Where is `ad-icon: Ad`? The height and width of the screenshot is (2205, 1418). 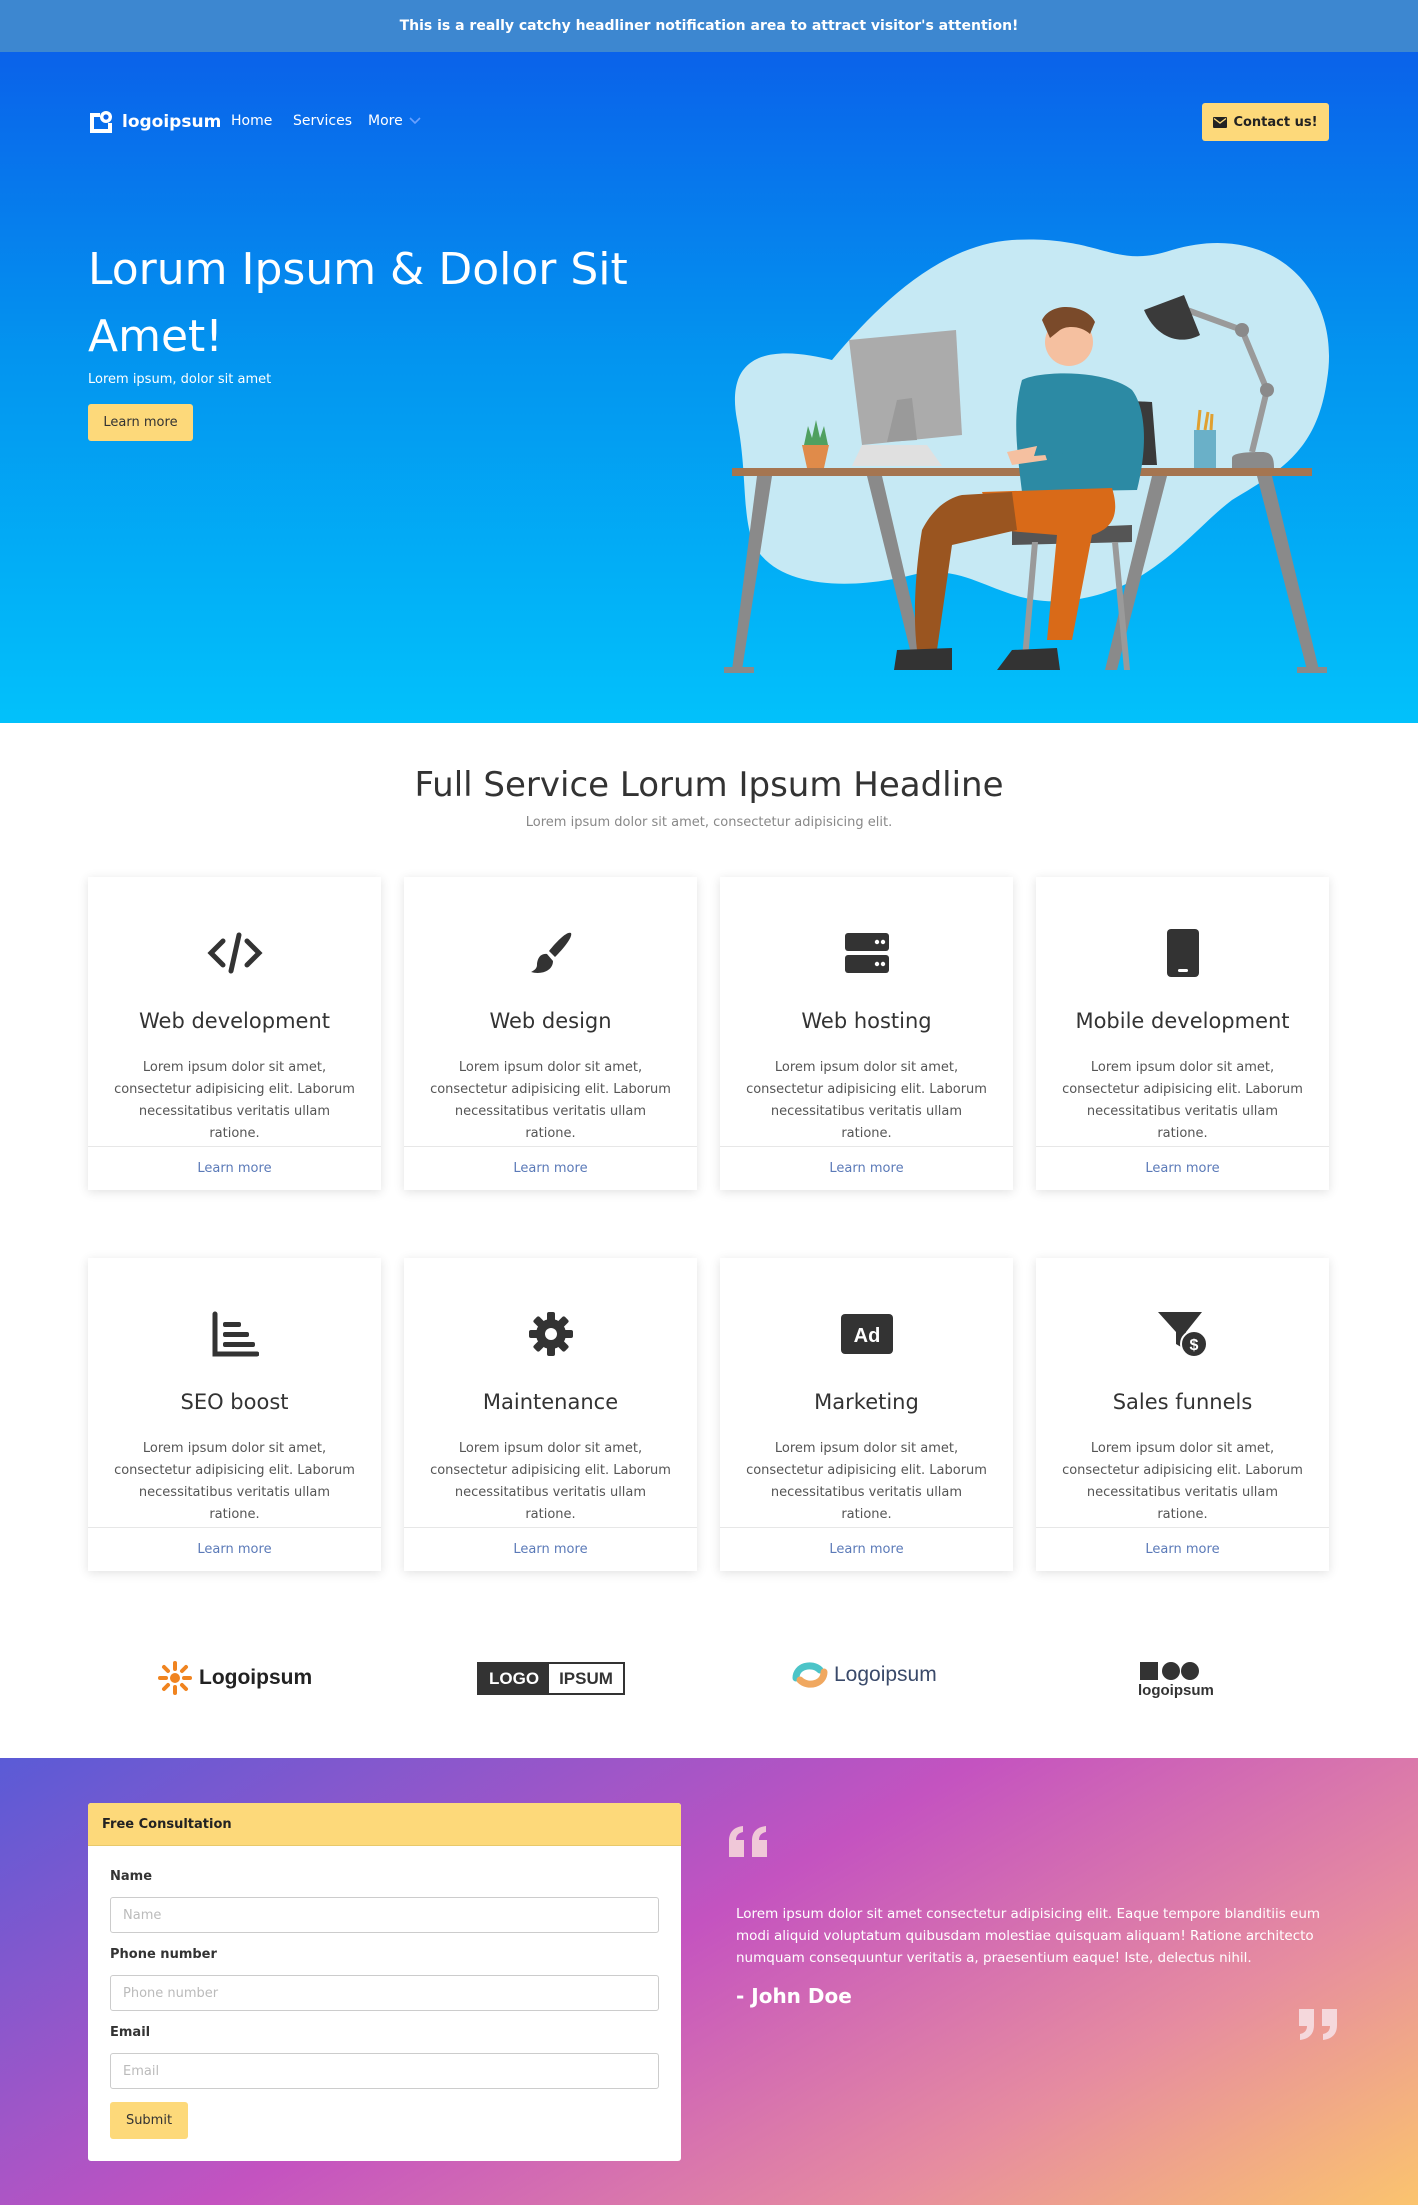
ad-icon: Ad is located at coordinates (866, 1334).